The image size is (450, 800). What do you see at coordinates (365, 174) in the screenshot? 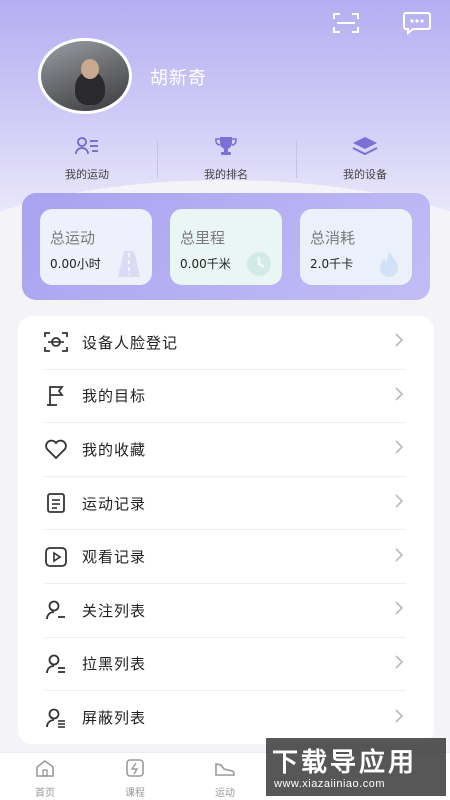
I see `quick-nav-label: 我的设备` at bounding box center [365, 174].